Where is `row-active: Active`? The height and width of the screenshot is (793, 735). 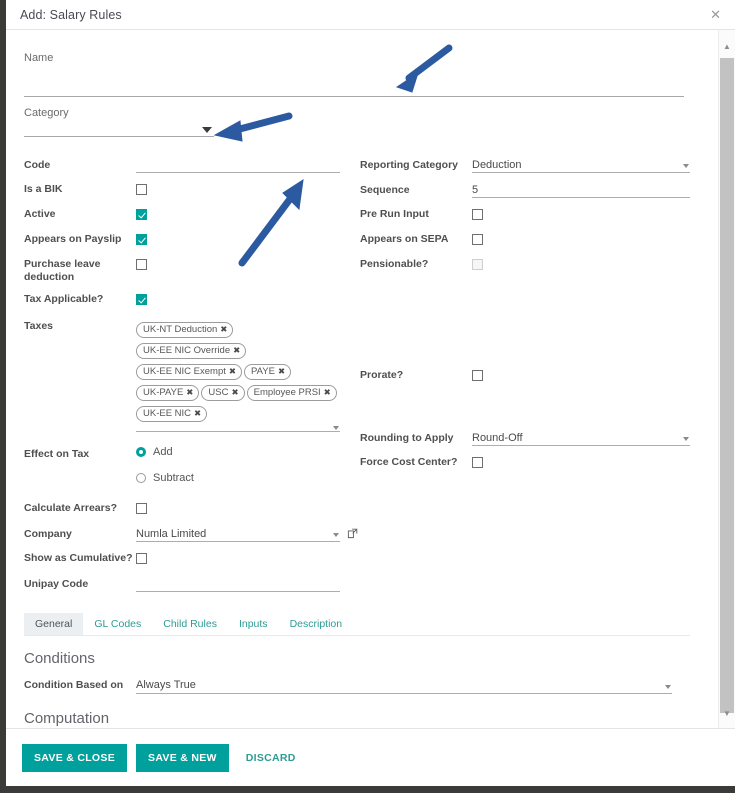
row-active: Active is located at coordinates (182, 214).